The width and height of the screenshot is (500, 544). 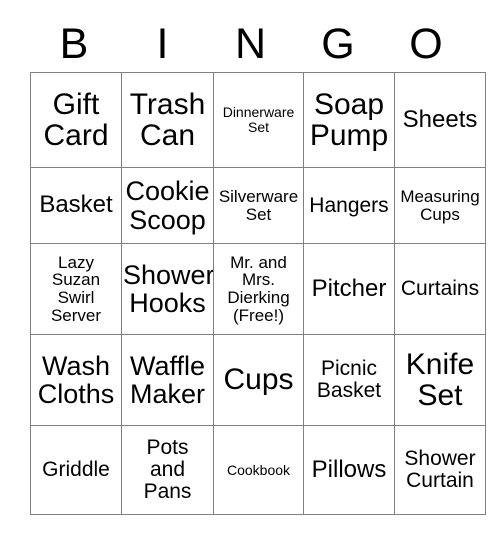 I want to click on bingo-cell-label: Cookbook, so click(x=258, y=469).